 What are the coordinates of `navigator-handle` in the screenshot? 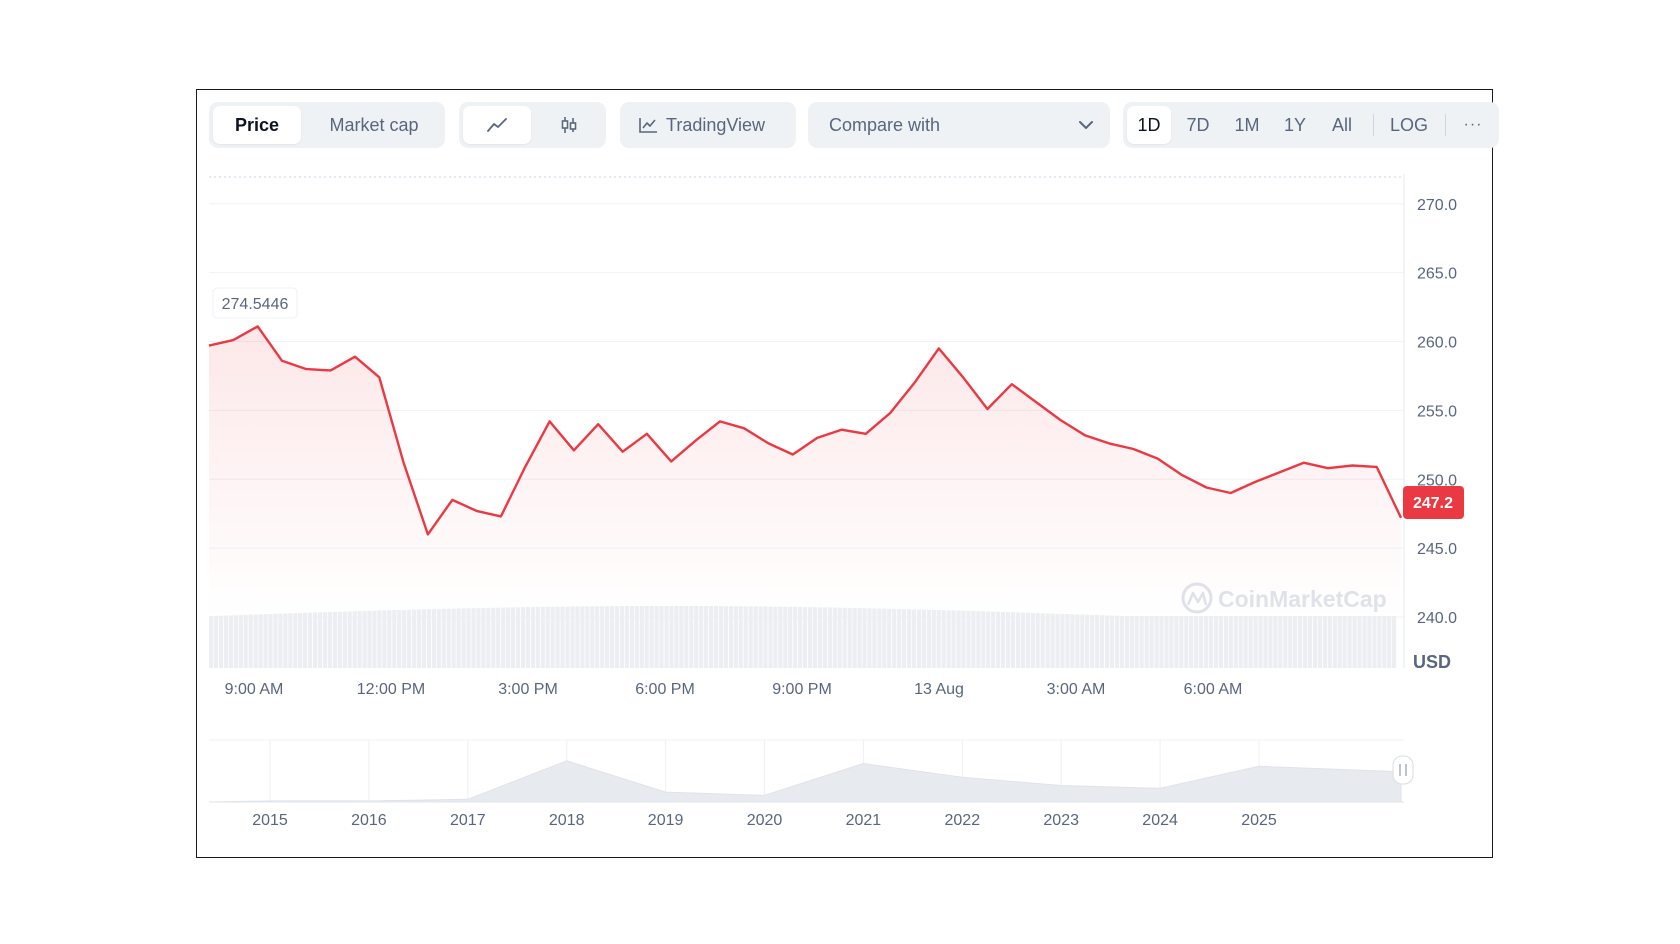 It's located at (1403, 770).